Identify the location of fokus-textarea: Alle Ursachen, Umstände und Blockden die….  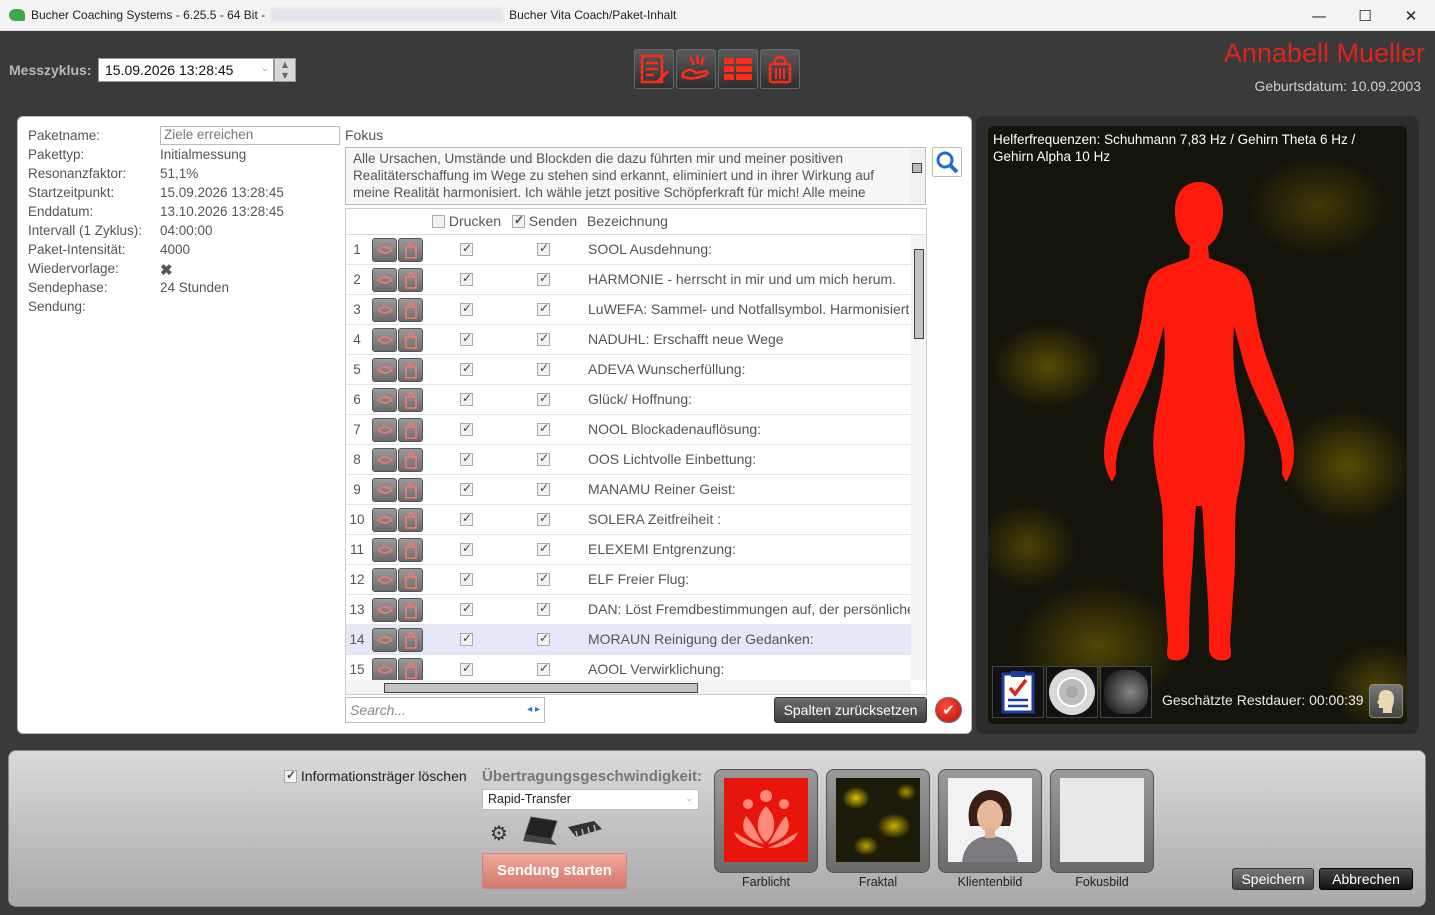
(635, 176).